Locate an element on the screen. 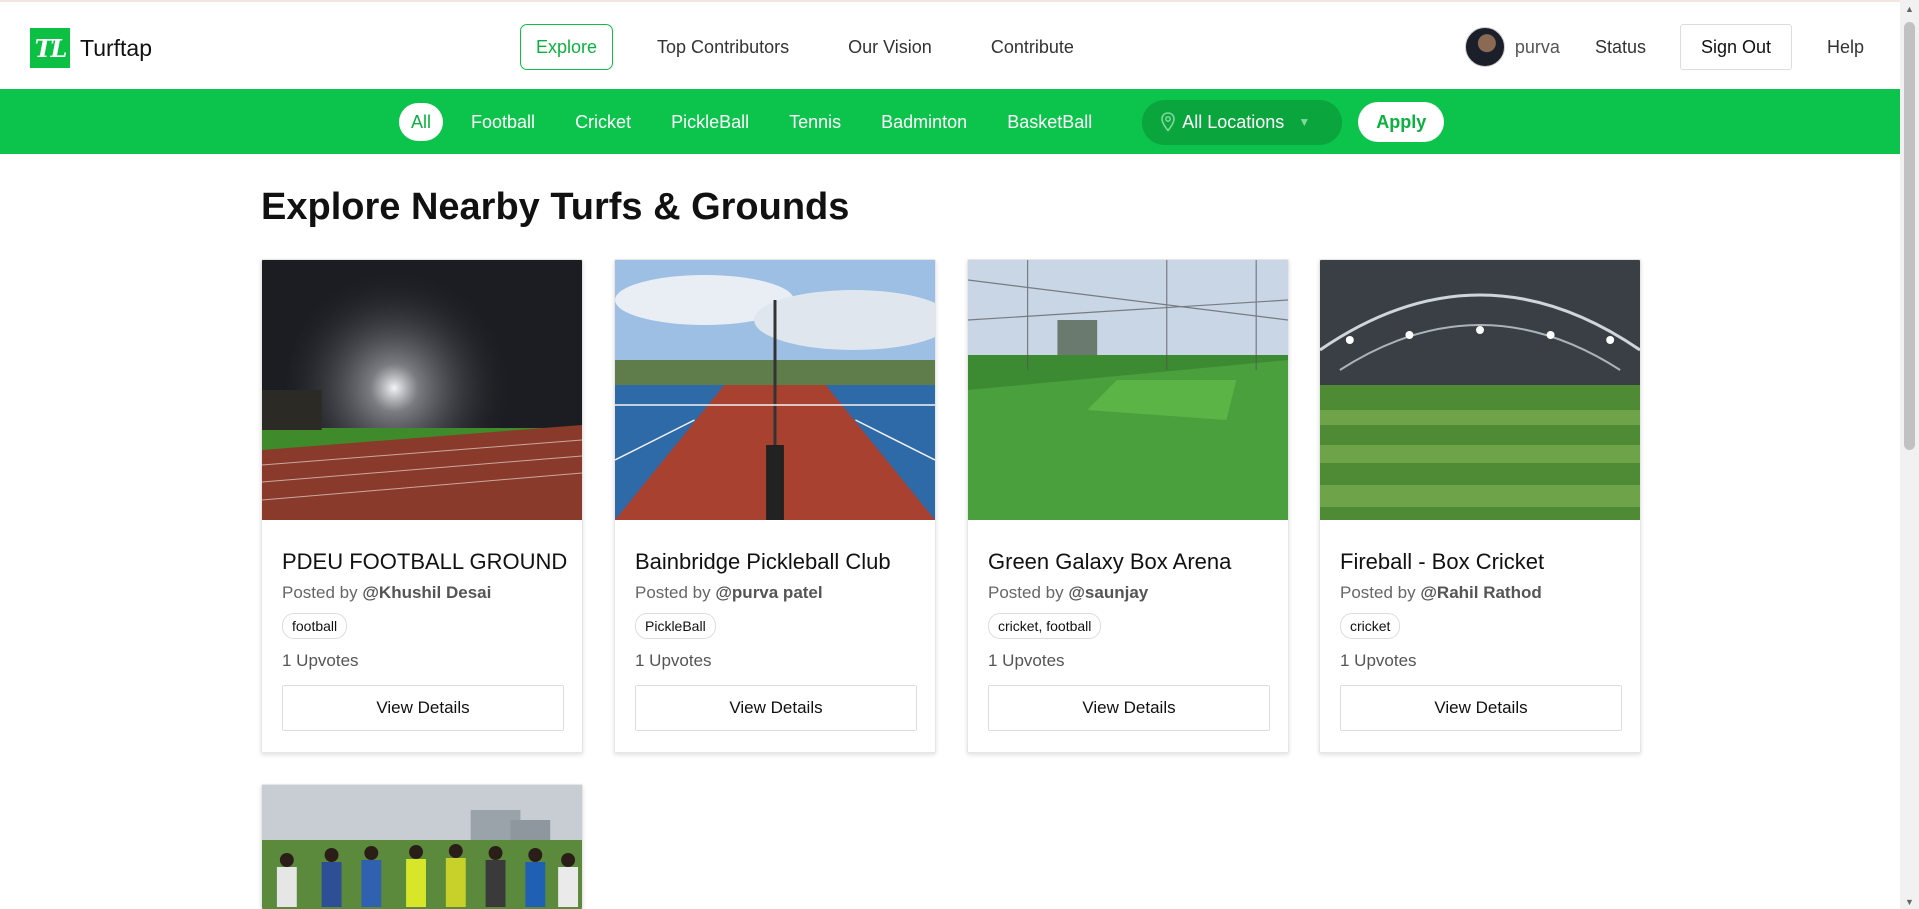  author-name: @Rahil Rathod is located at coordinates (1480, 592).